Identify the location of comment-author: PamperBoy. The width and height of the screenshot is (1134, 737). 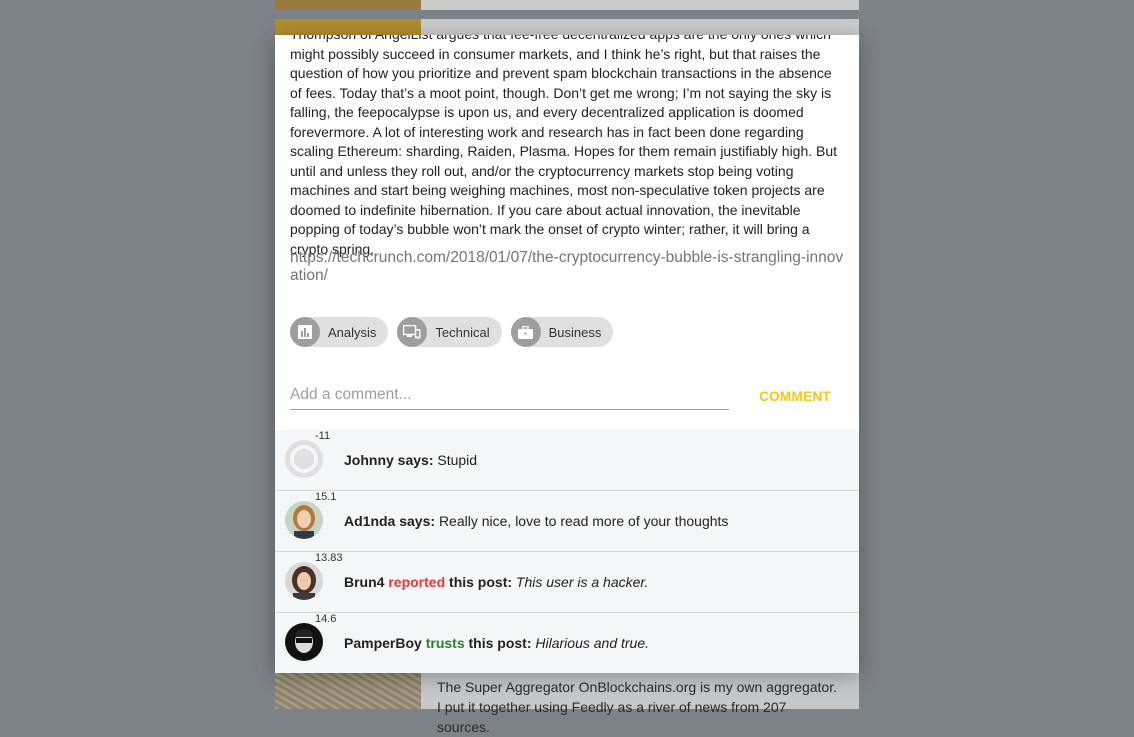
(383, 643).